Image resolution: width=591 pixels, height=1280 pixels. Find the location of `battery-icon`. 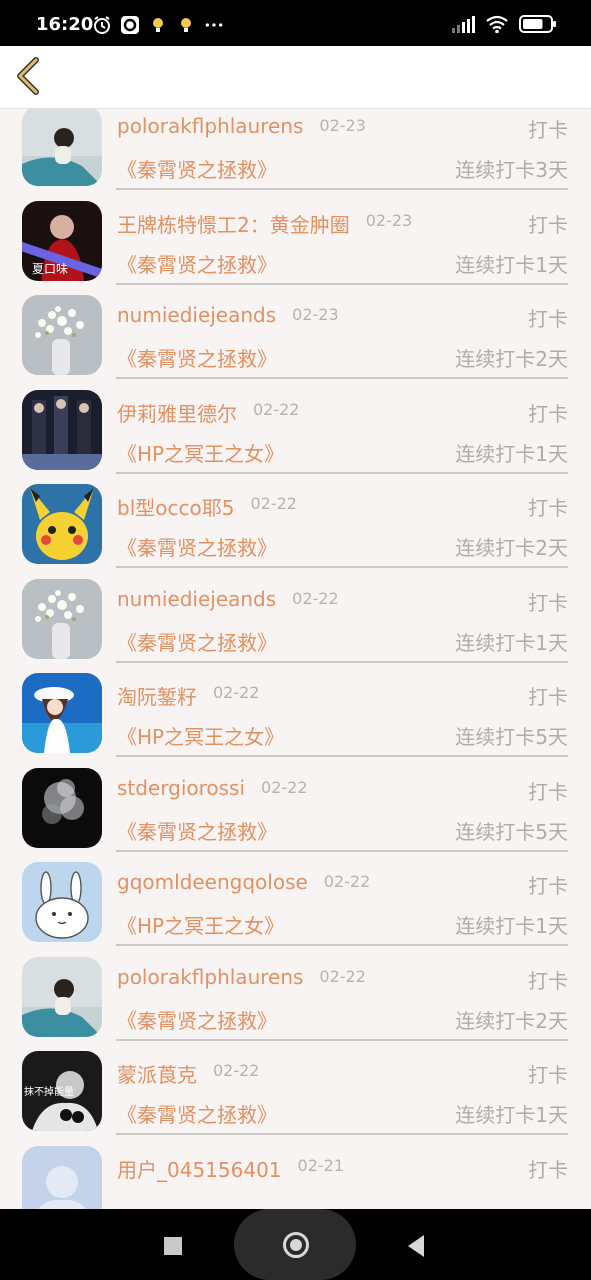

battery-icon is located at coordinates (537, 24).